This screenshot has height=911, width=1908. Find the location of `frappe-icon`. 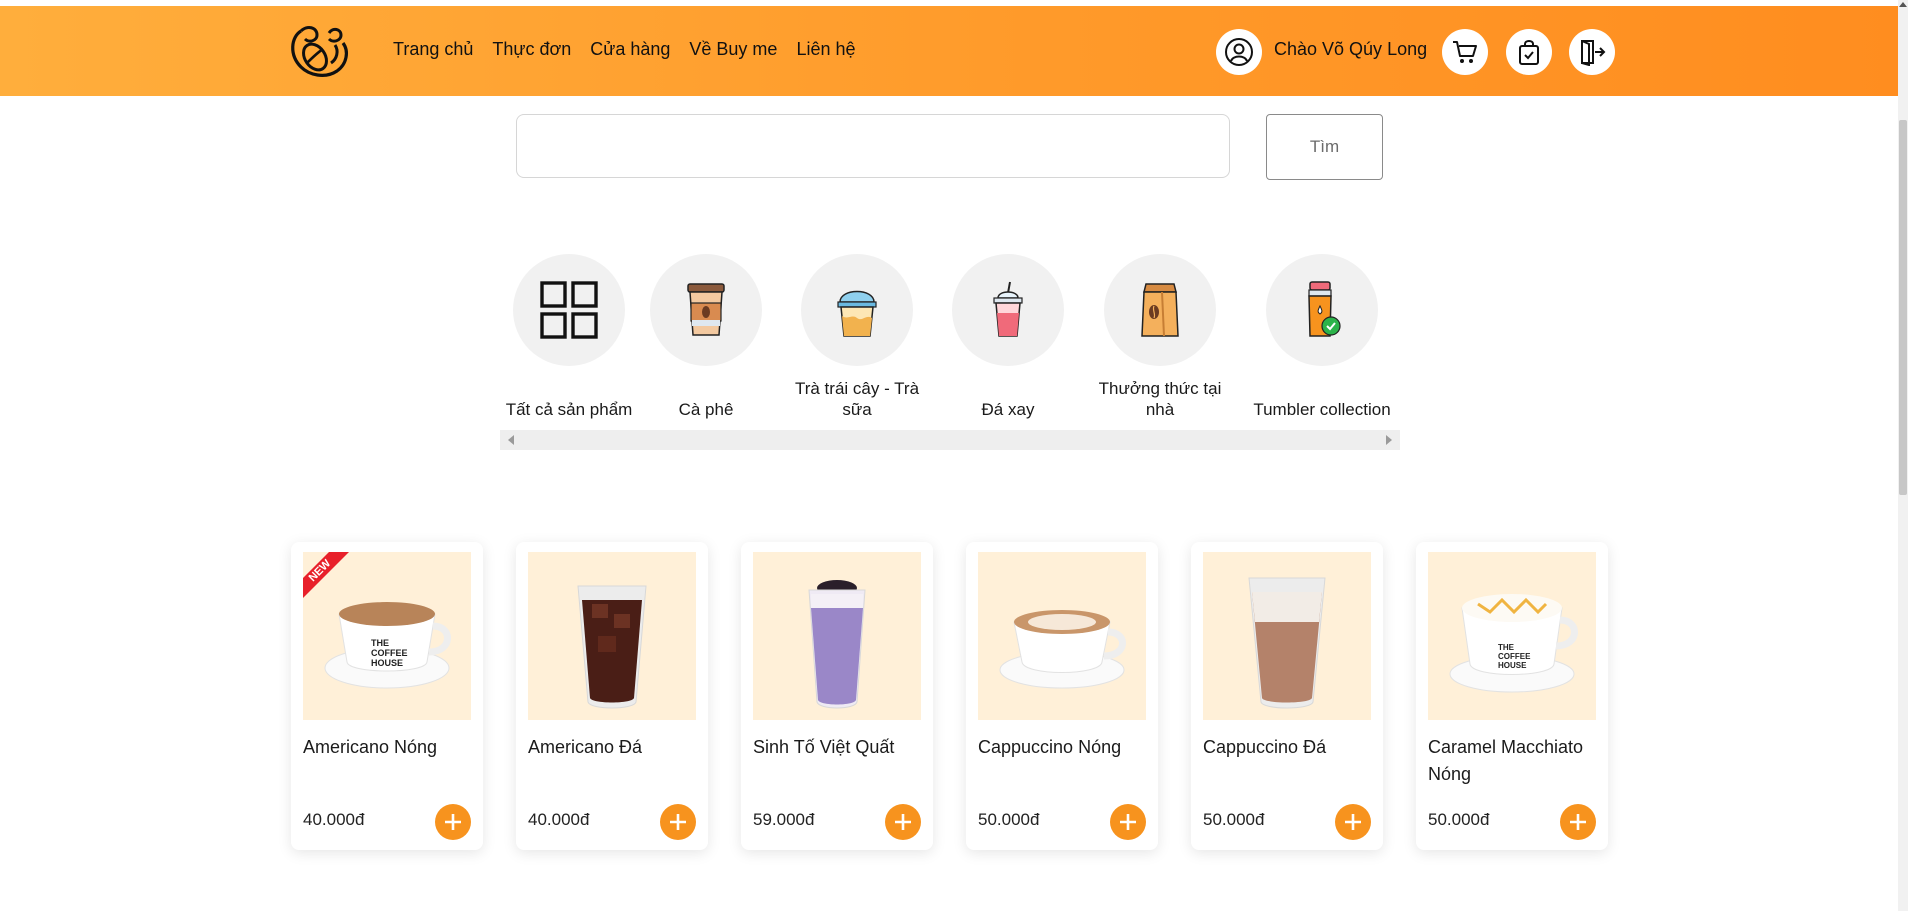

frappe-icon is located at coordinates (1008, 309).